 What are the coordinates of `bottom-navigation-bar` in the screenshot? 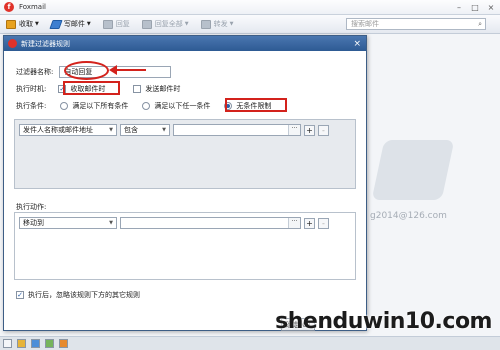 It's located at (250, 343).